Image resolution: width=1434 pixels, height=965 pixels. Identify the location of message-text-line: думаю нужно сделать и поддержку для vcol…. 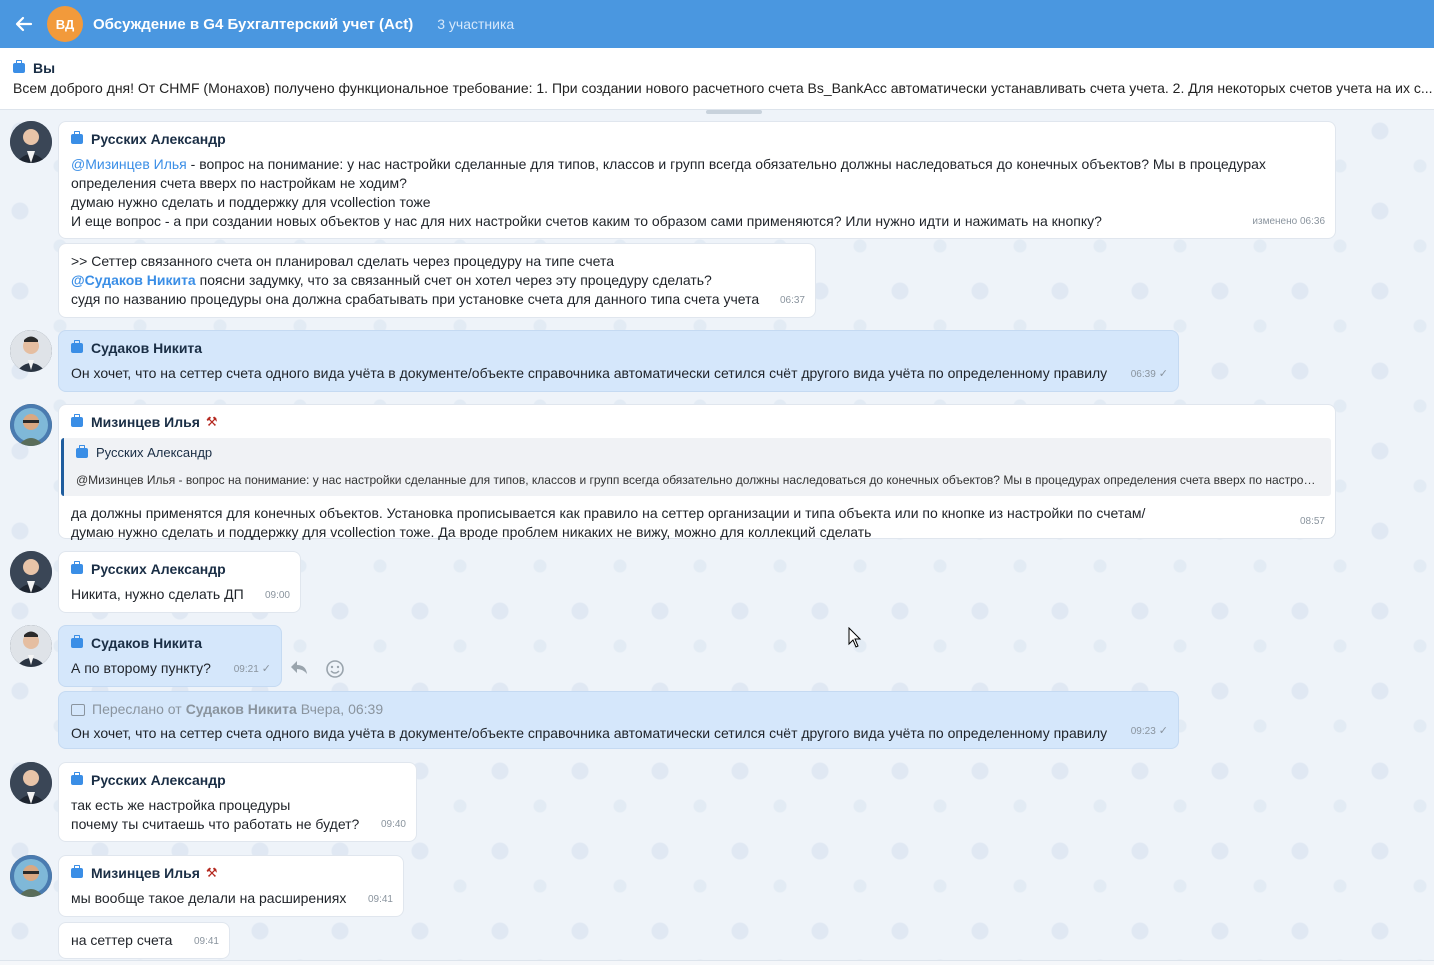
(471, 532).